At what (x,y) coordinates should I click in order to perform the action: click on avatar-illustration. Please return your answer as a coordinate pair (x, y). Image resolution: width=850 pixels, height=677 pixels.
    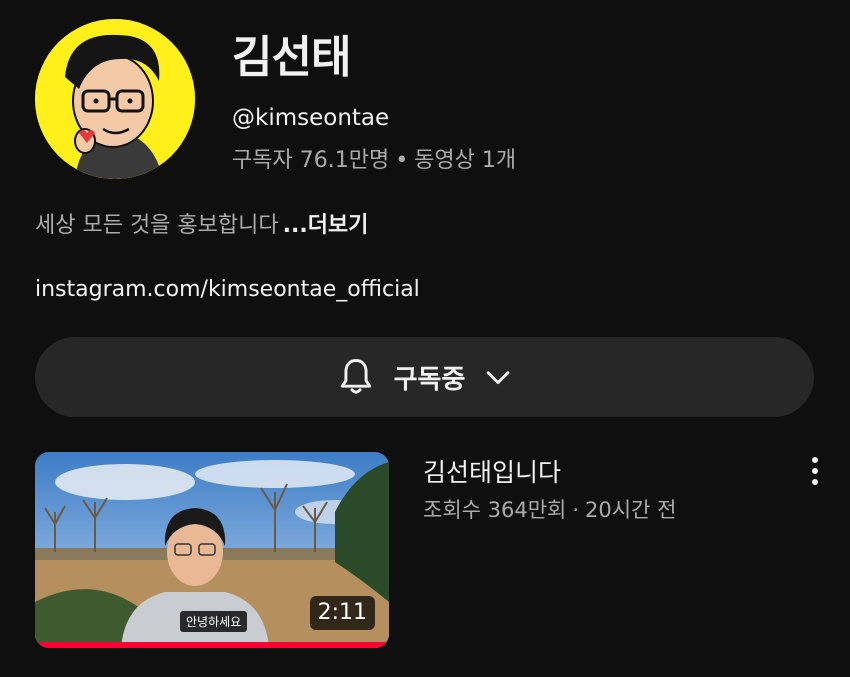
    Looking at the image, I should click on (115, 99).